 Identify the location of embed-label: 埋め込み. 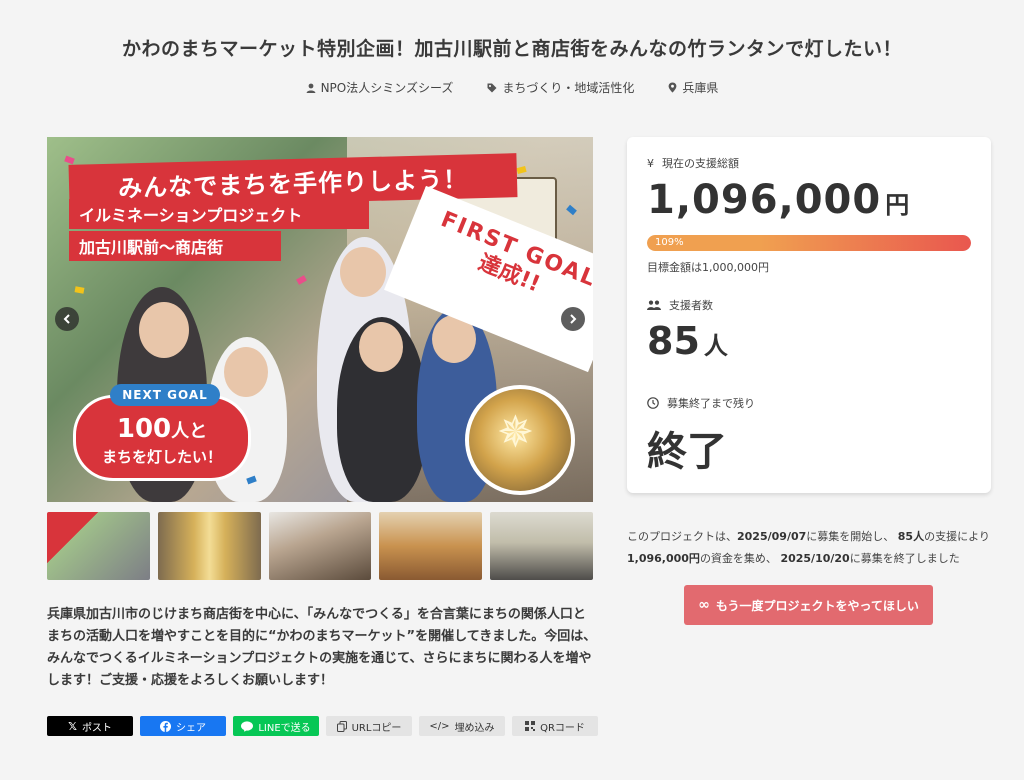
(474, 728).